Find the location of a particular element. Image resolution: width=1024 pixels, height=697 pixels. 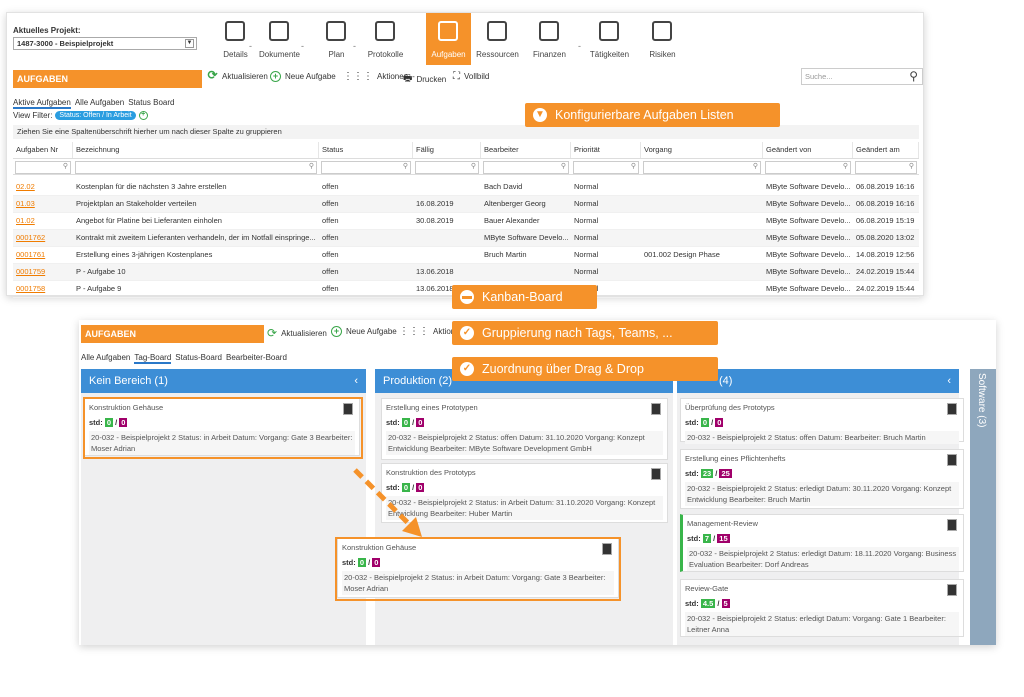

plan-icon is located at coordinates (336, 31).